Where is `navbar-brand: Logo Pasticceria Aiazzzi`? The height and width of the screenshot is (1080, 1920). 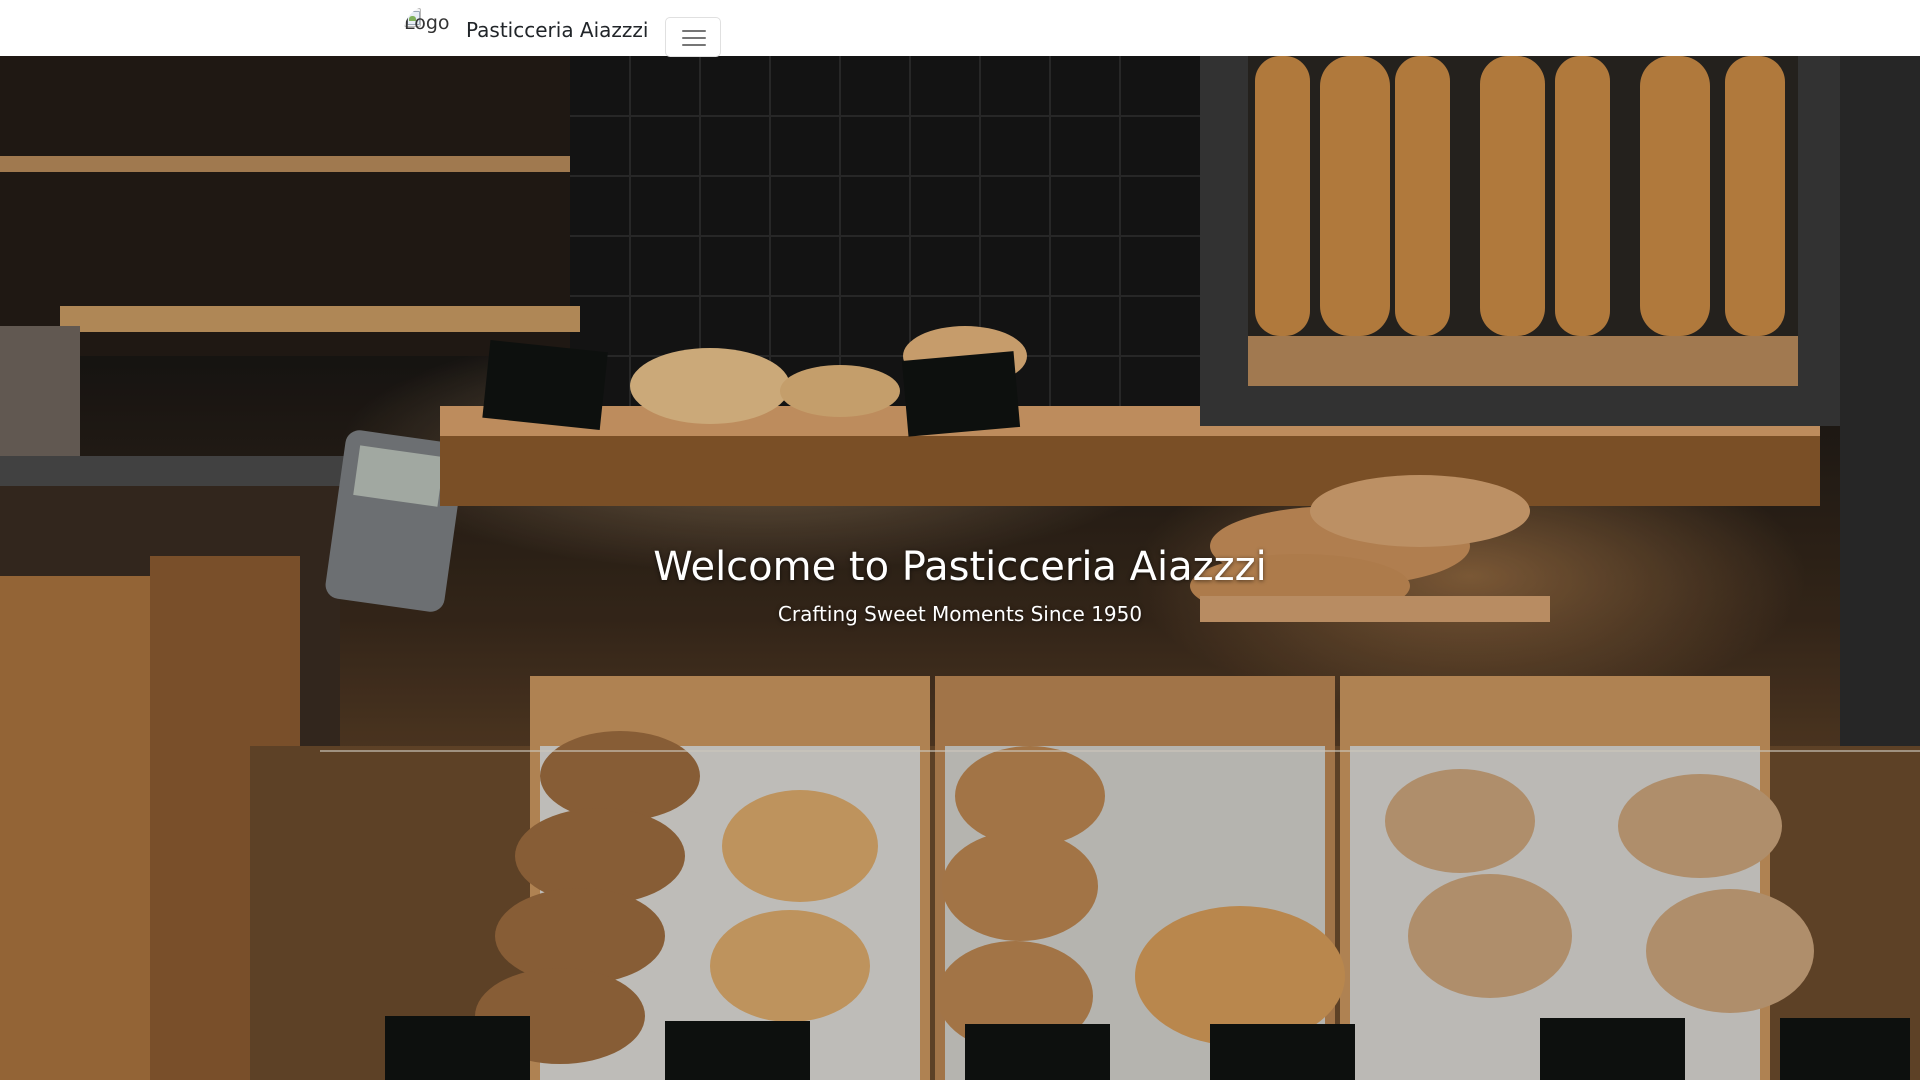
navbar-brand: Logo Pasticceria Aiazzzi is located at coordinates (526, 28).